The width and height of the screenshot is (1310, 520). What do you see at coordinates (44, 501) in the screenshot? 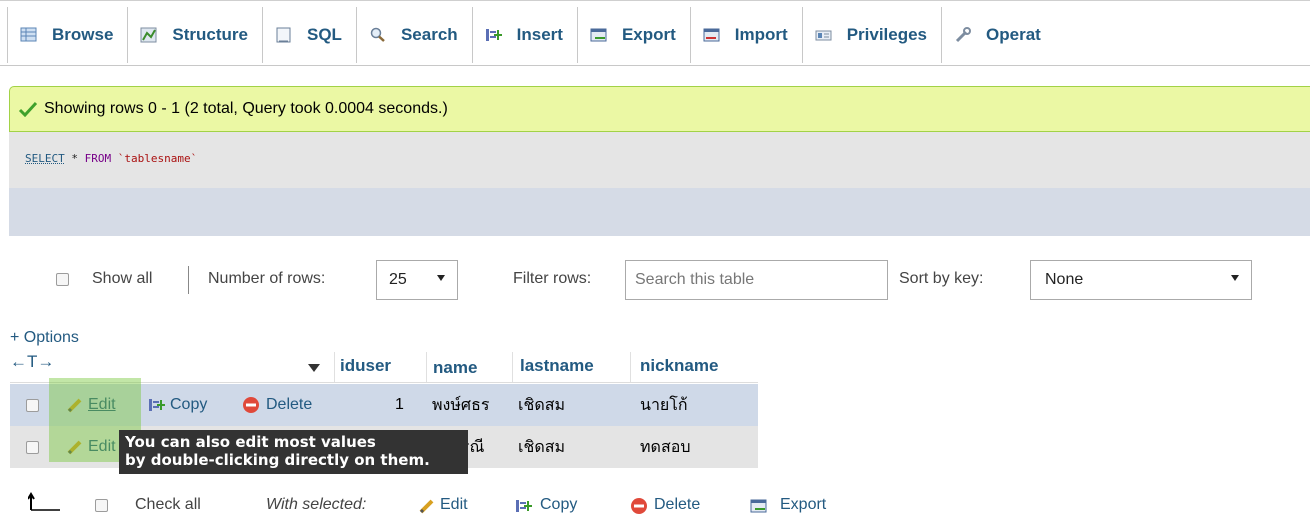
I see `arrow-up-icon` at bounding box center [44, 501].